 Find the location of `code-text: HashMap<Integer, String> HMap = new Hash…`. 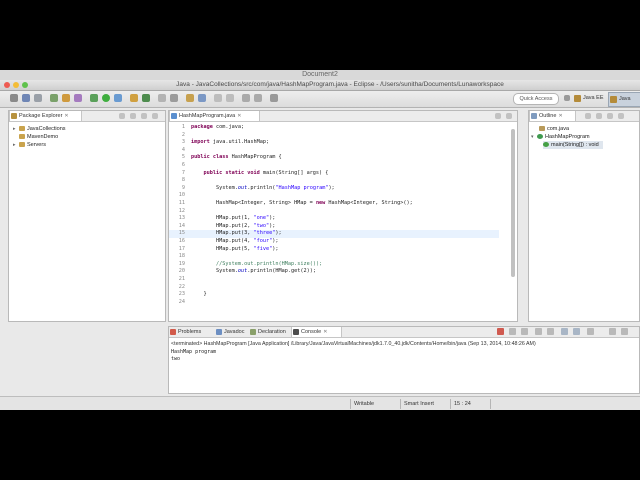

code-text: HashMap<Integer, String> HMap = new Hash… is located at coordinates (302, 204).